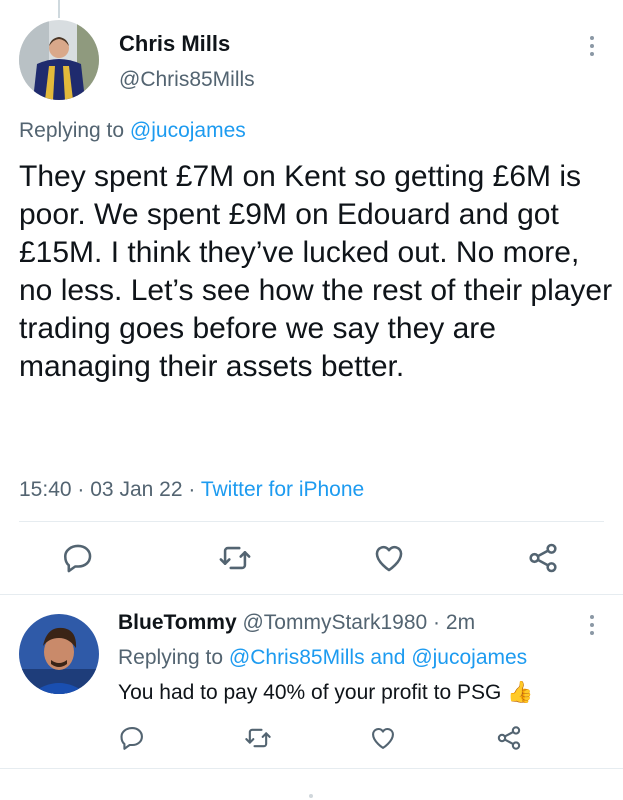 The image size is (623, 800). I want to click on tweet-source-link: Twitter for iPhone, so click(282, 489).